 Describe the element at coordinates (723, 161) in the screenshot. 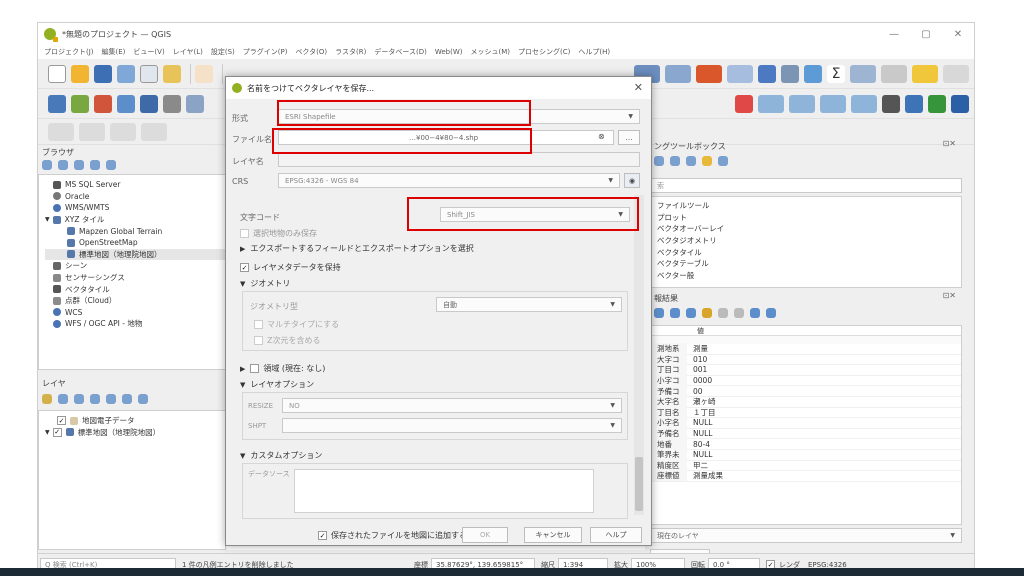

I see `options-icon` at that location.